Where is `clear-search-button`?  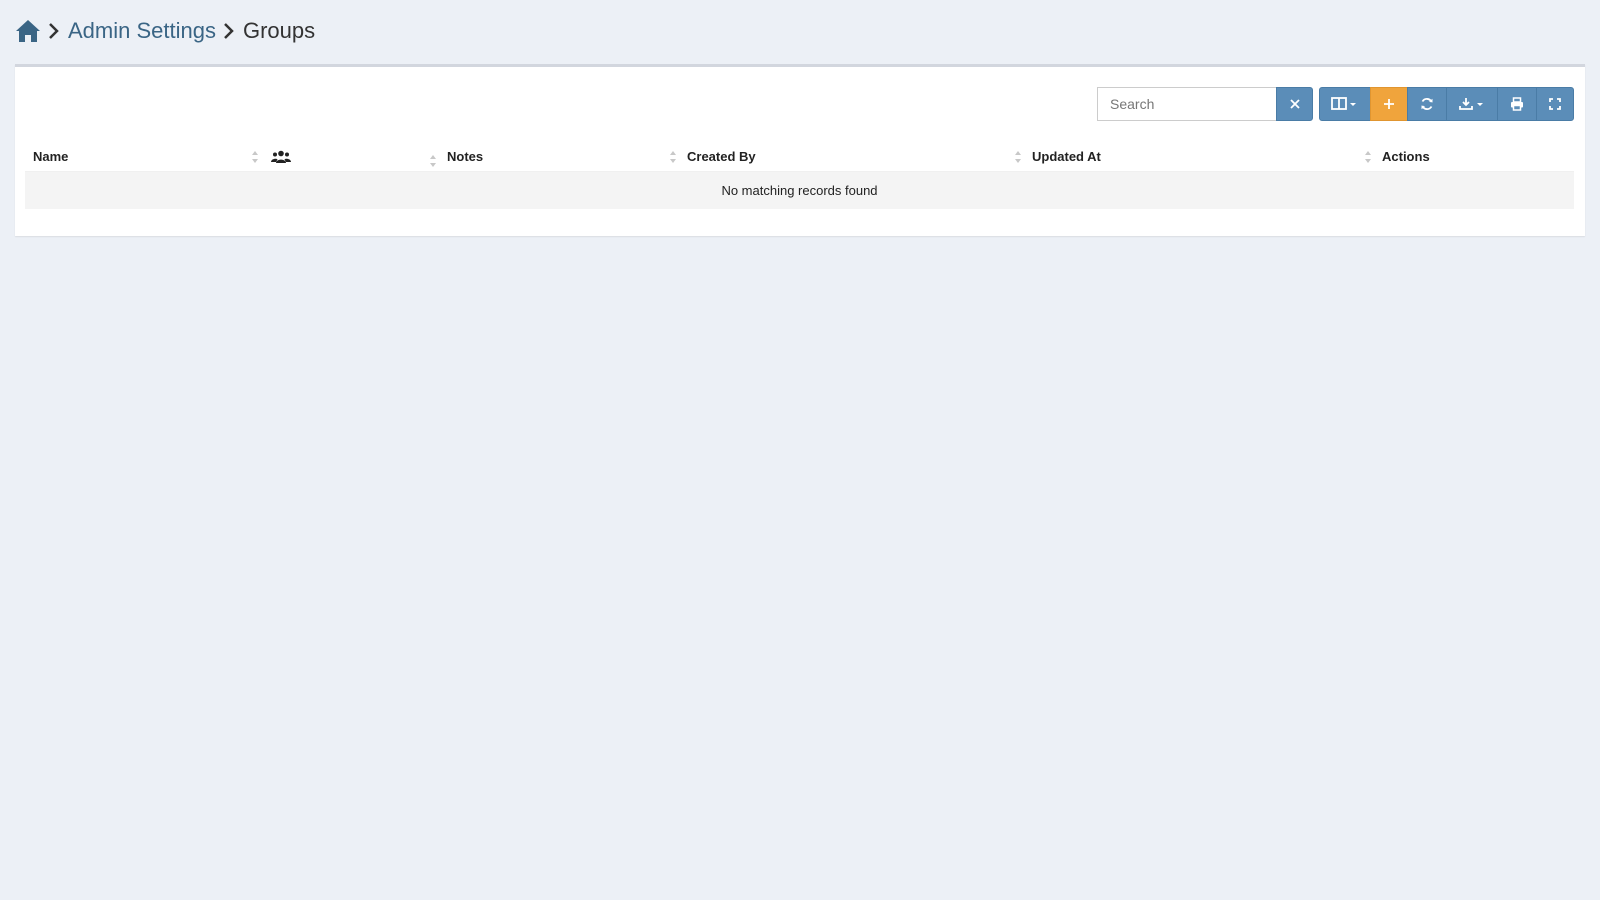 clear-search-button is located at coordinates (1294, 104).